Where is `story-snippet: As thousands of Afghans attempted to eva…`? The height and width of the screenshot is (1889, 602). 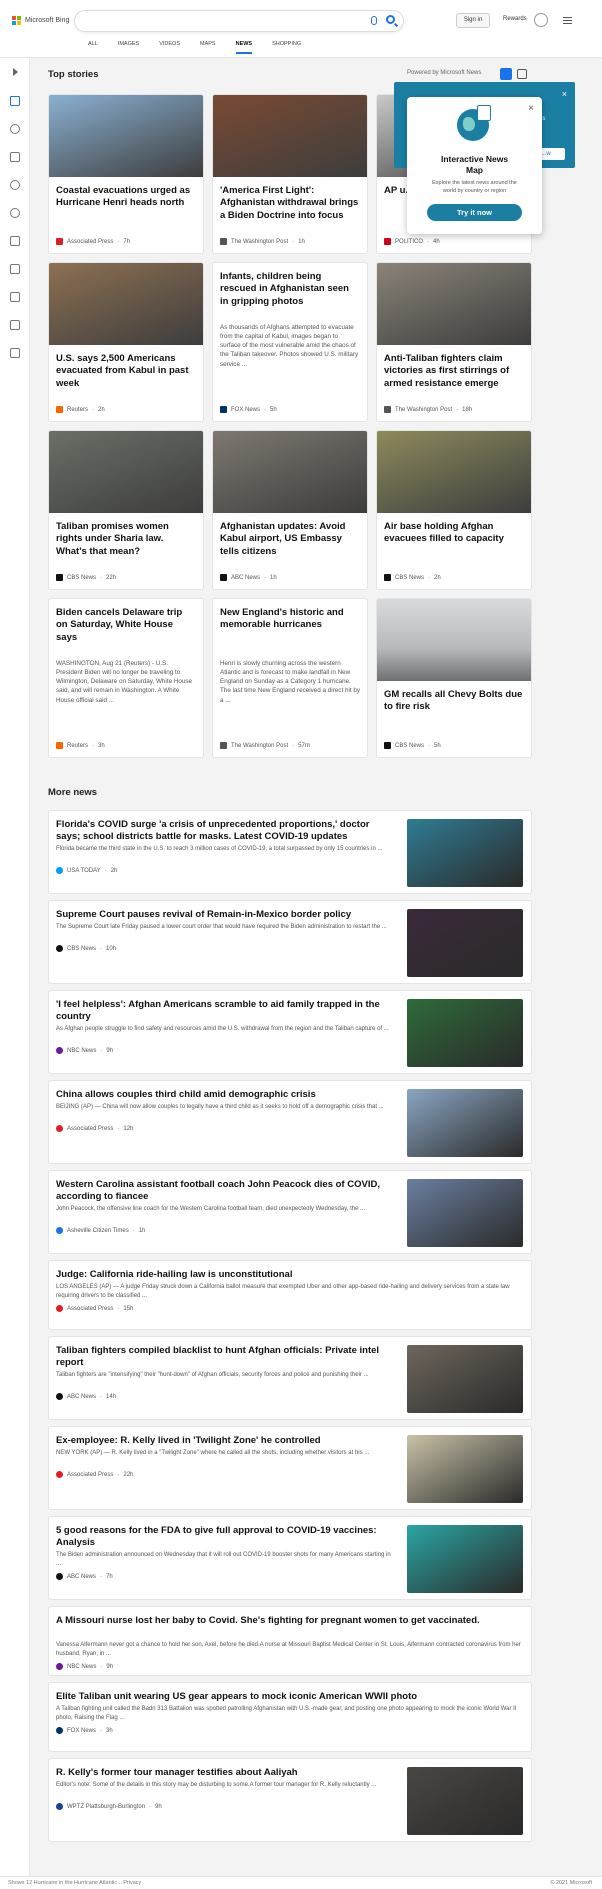
story-snippet: As thousands of Afghans attempted to eva… is located at coordinates (289, 346).